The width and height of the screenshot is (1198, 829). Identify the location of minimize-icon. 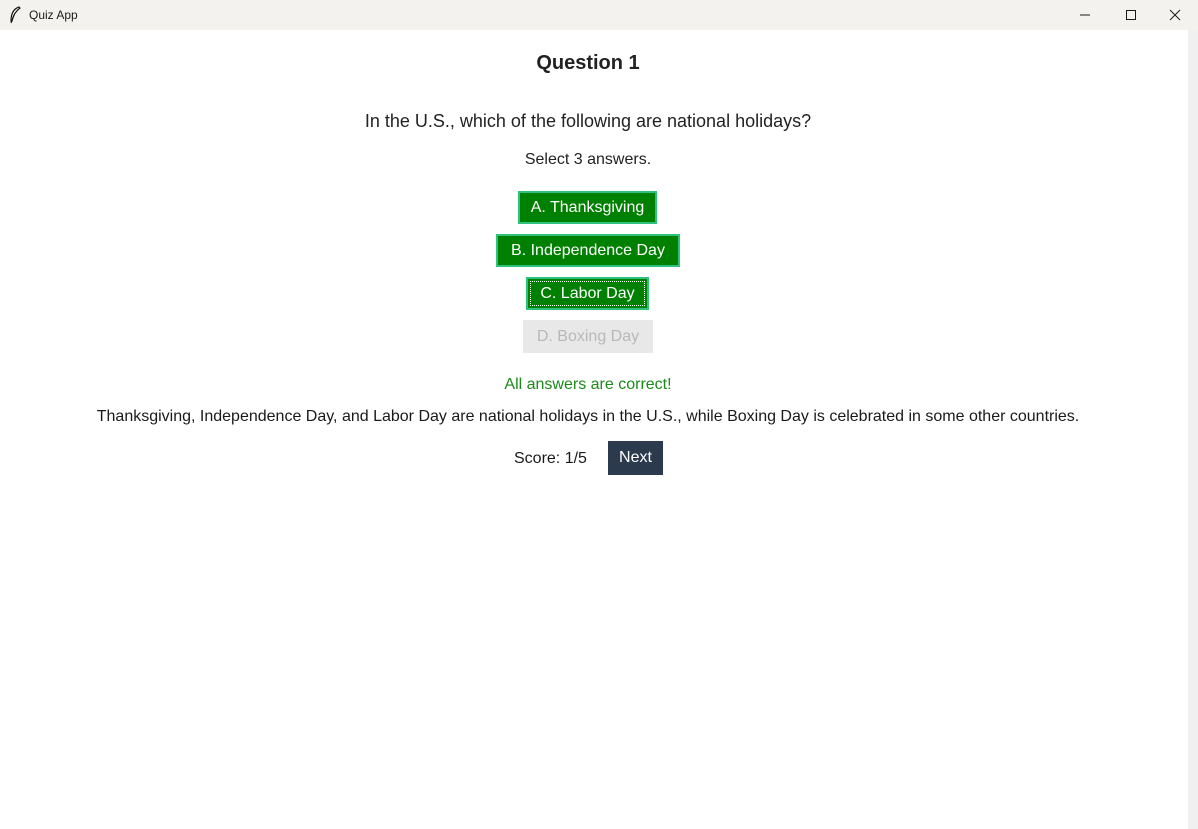
(1085, 15).